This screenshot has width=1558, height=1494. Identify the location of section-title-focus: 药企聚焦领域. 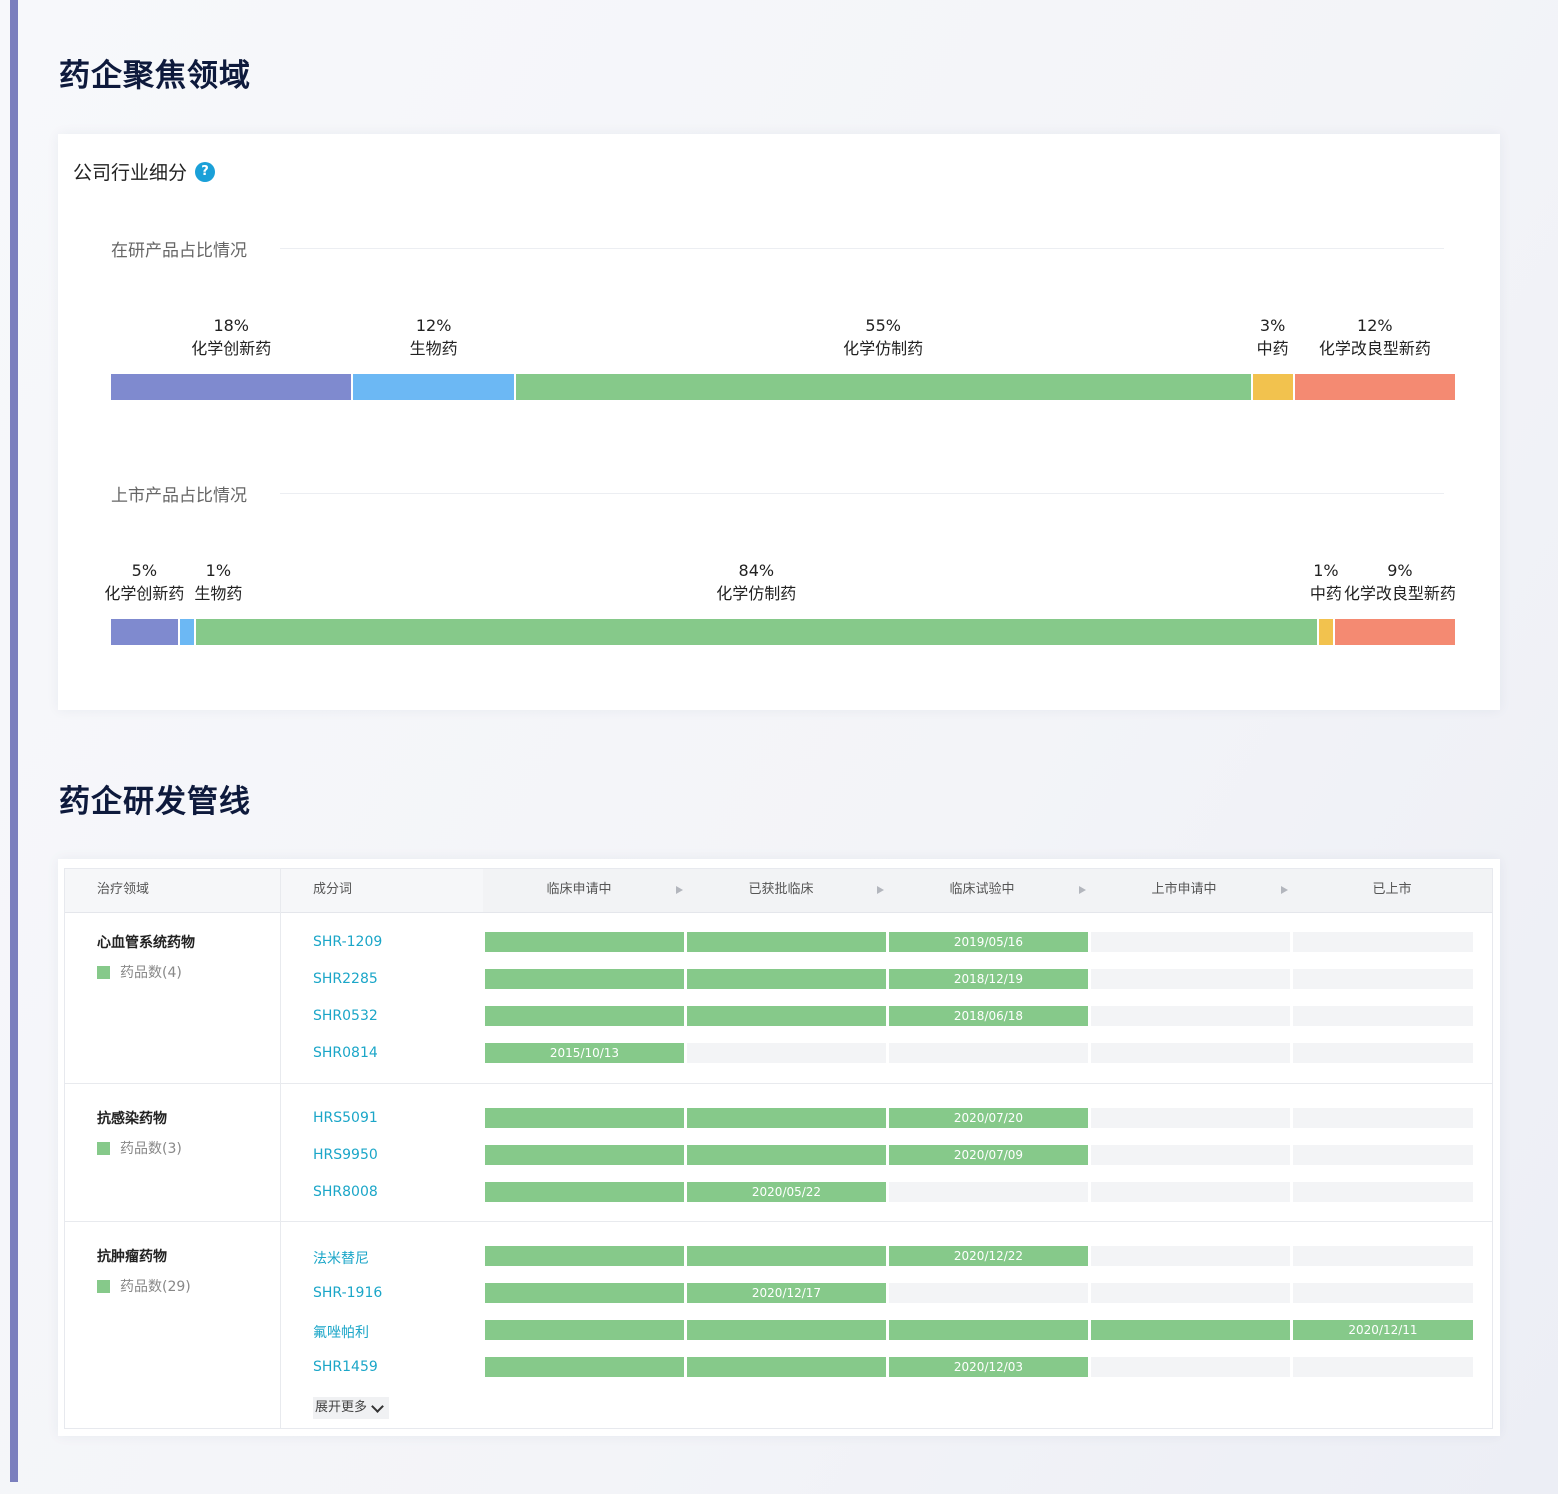
(155, 76).